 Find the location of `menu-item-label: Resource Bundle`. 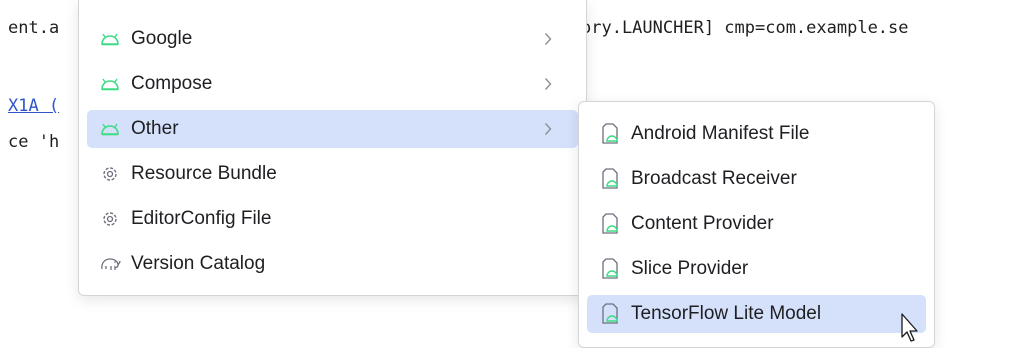

menu-item-label: Resource Bundle is located at coordinates (204, 173).